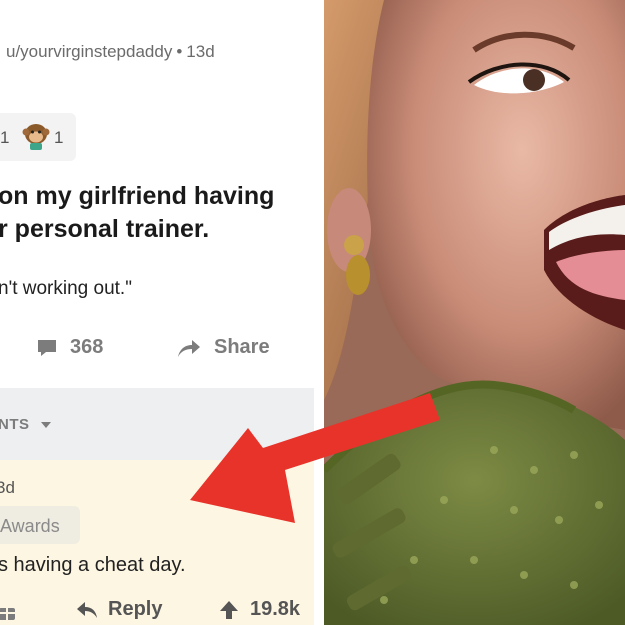 This screenshot has height=625, width=625. I want to click on comments-button: 368, so click(69, 347).